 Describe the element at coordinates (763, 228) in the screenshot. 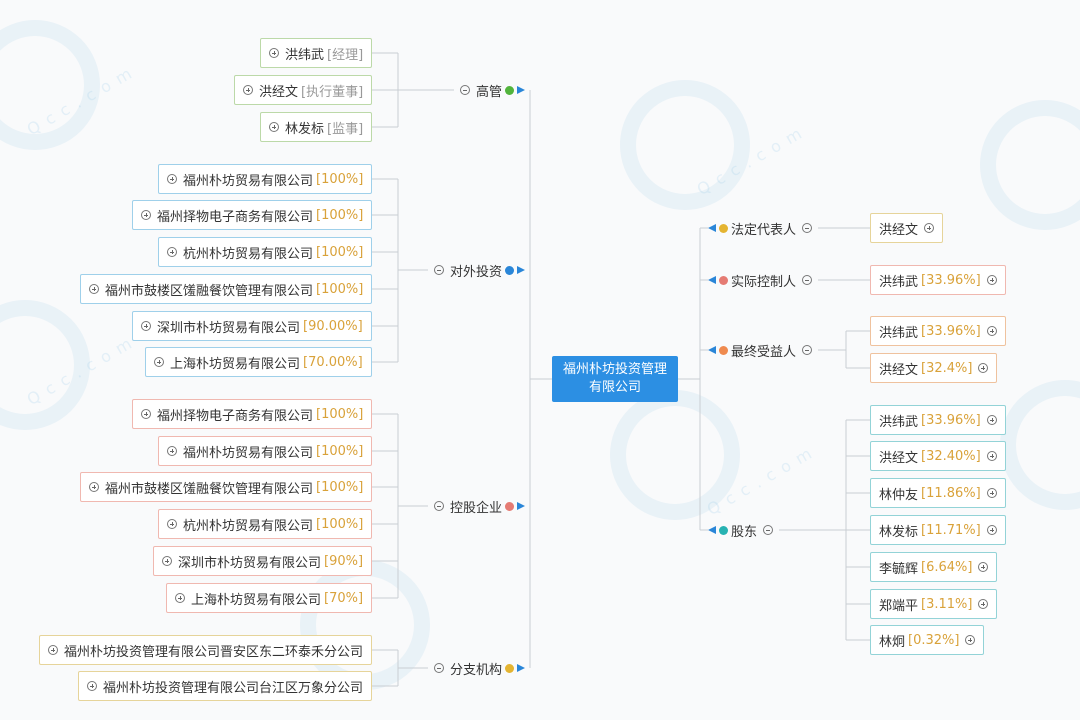

I see `right-category-0: 法定代表人` at that location.